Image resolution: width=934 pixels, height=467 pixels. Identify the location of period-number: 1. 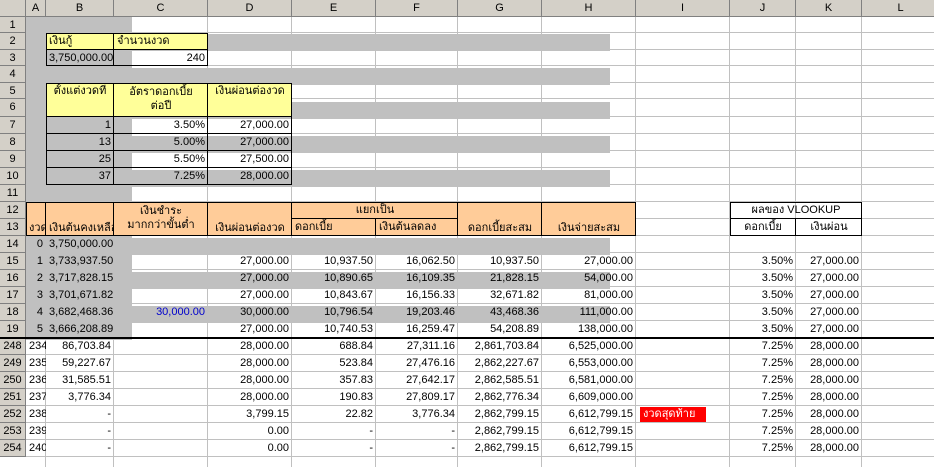
(36, 261).